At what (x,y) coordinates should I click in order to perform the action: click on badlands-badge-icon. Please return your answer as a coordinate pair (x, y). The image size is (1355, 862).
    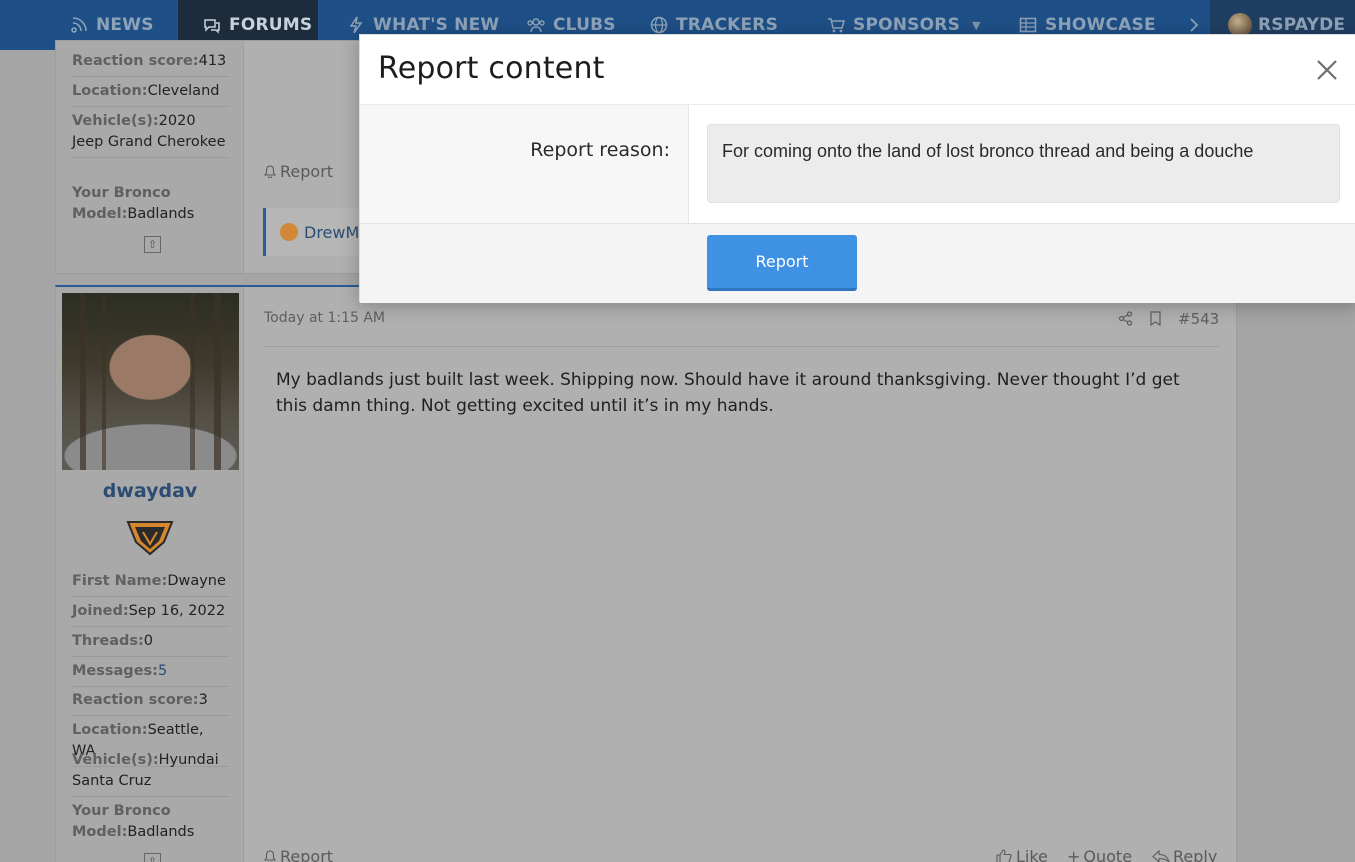
    Looking at the image, I should click on (150, 538).